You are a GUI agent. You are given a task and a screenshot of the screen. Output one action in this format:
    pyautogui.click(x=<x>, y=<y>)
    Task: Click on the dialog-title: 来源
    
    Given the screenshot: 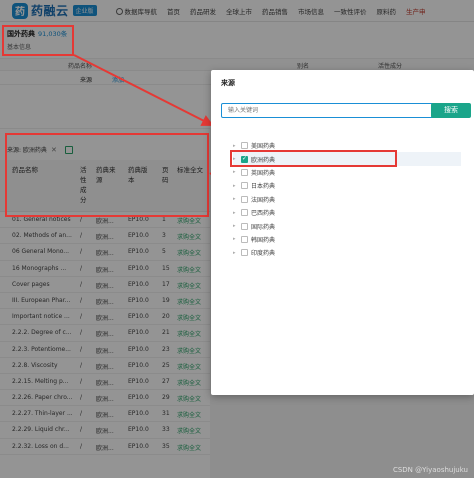 What is the action you would take?
    pyautogui.click(x=228, y=83)
    